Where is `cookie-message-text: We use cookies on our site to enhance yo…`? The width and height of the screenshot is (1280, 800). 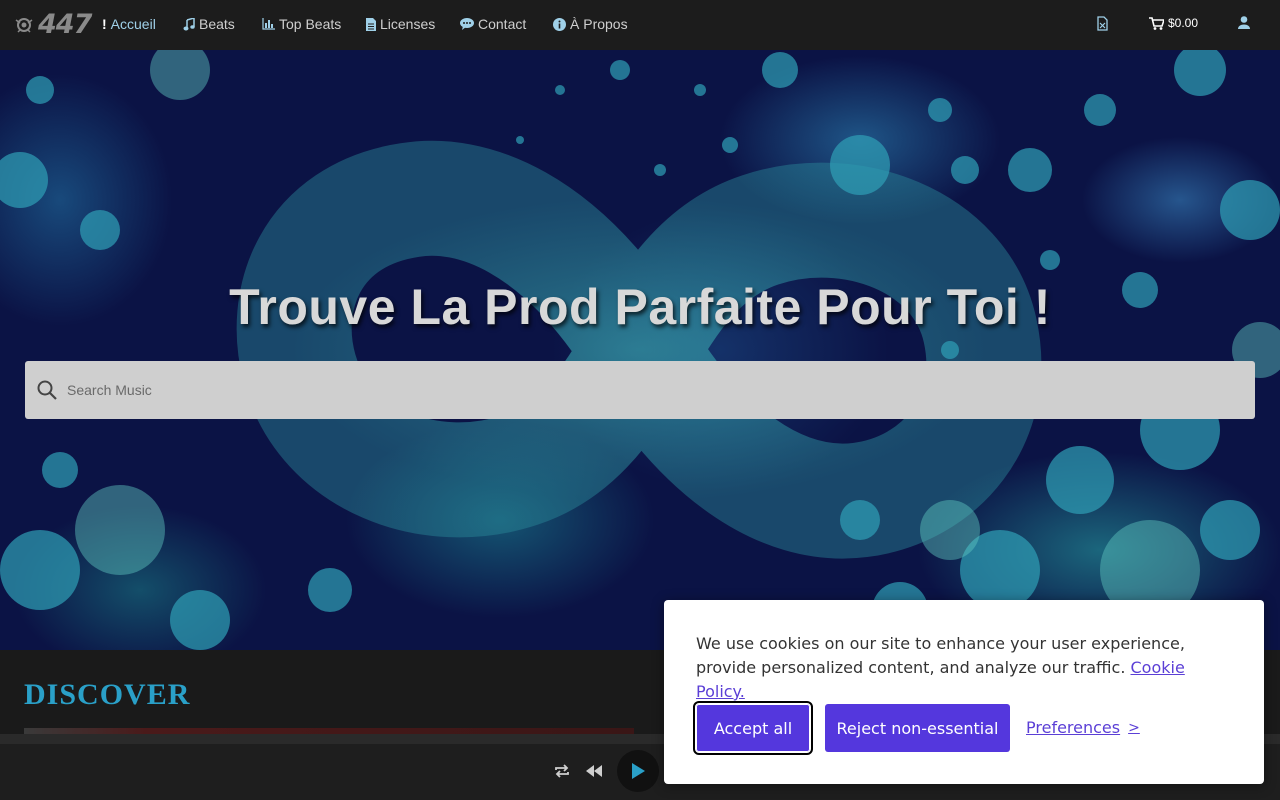
cookie-message-text: We use cookies on our site to enhance yo… is located at coordinates (940, 655).